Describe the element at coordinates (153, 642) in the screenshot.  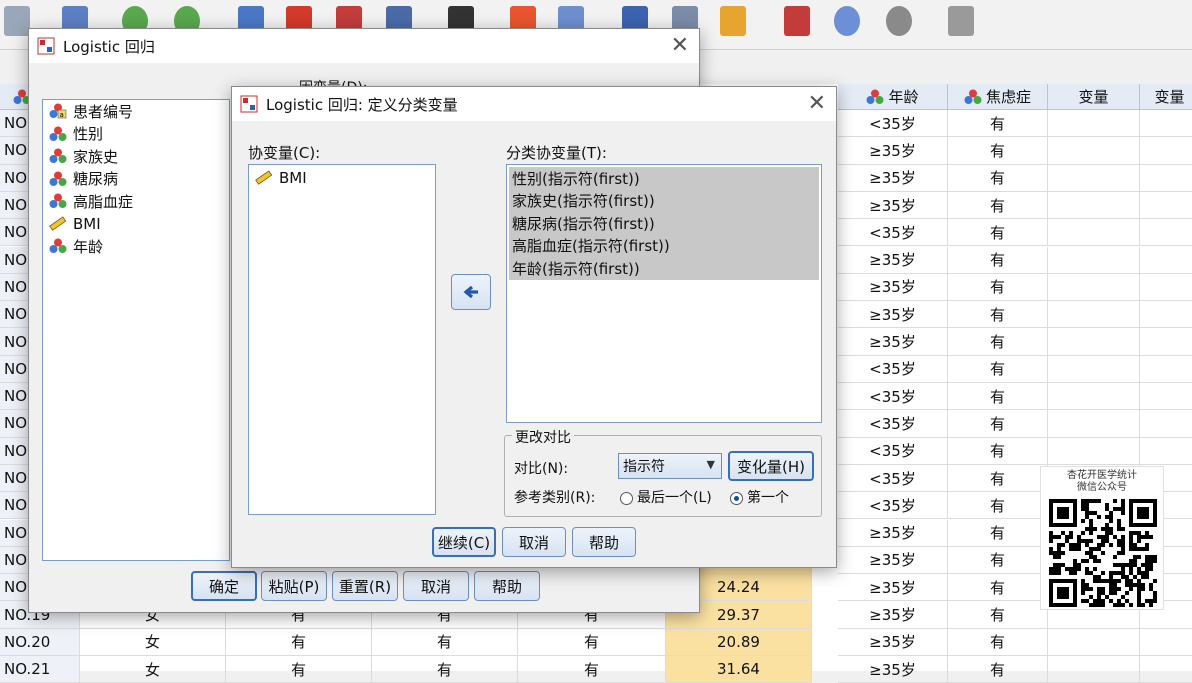
I see `cell-sex: 女` at that location.